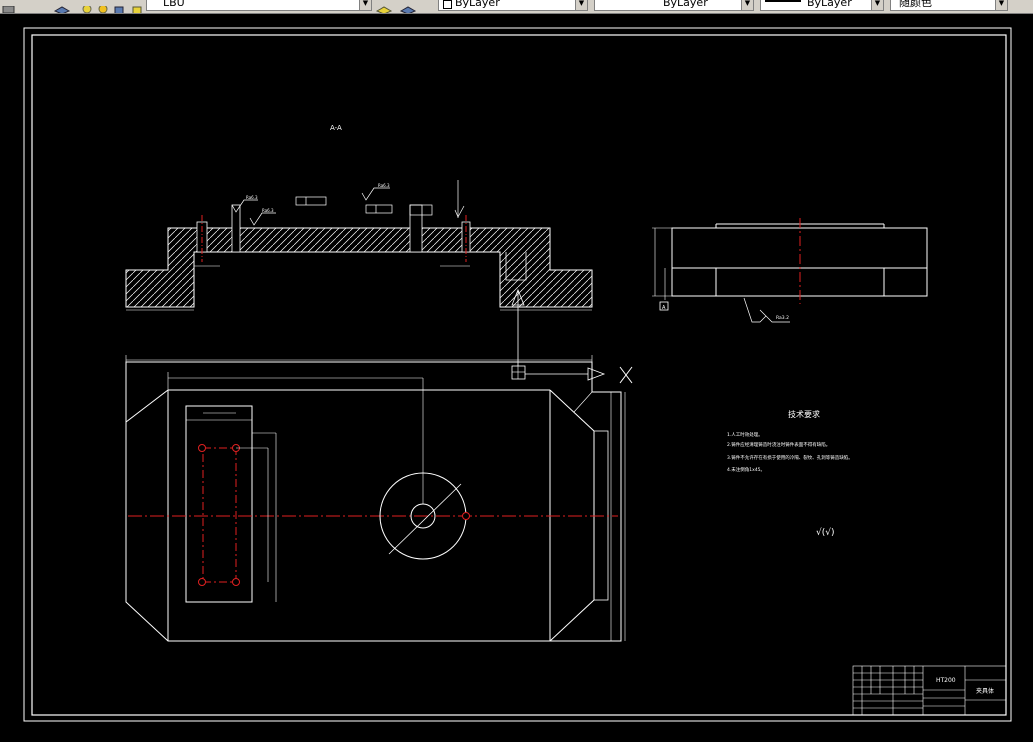  I want to click on tech-req-item: 3.铸件不允许存在有损于使用的冷隔、裂纹、孔洞等铸造缺陷。, so click(790, 457).